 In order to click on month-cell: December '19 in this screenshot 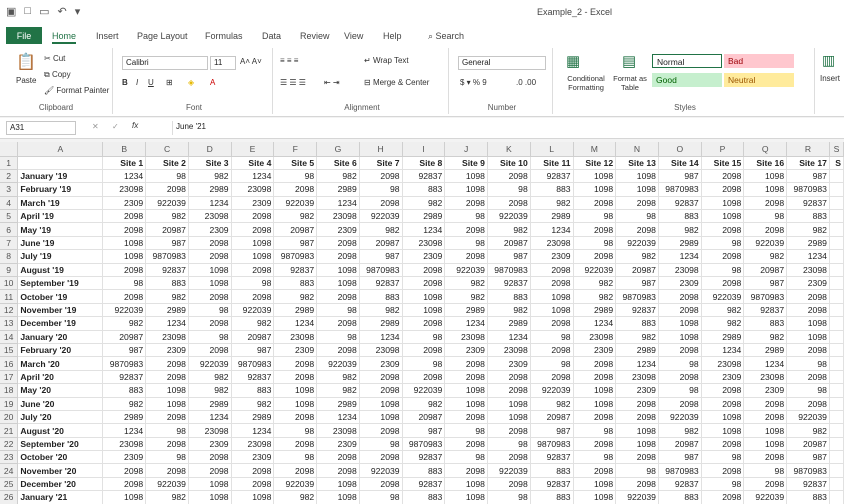, I will do `click(60, 323)`.